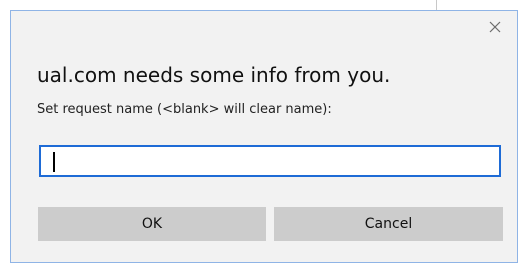 The height and width of the screenshot is (273, 522). I want to click on close-button, so click(495, 27).